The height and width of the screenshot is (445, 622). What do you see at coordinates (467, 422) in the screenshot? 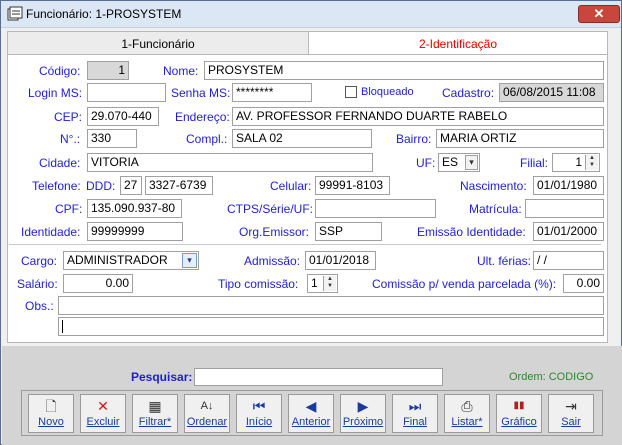
I see `listar-label: Listar*` at bounding box center [467, 422].